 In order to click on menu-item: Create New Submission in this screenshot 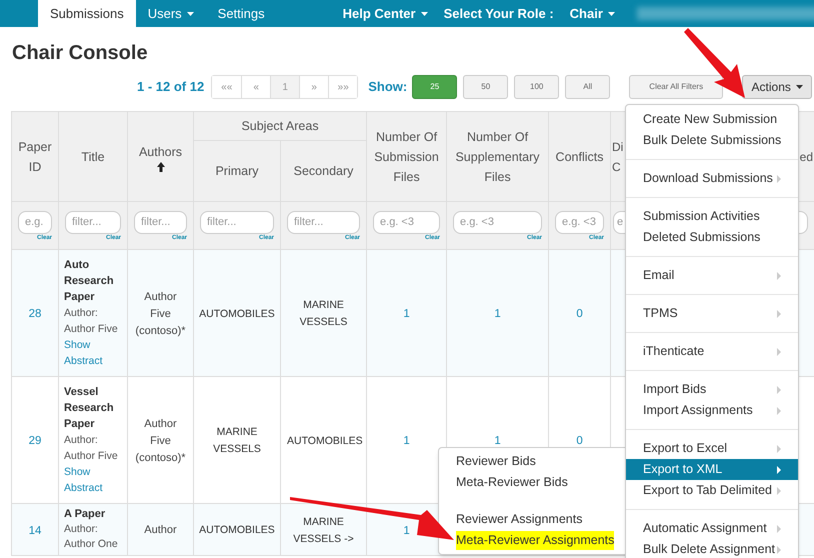, I will do `click(712, 119)`.